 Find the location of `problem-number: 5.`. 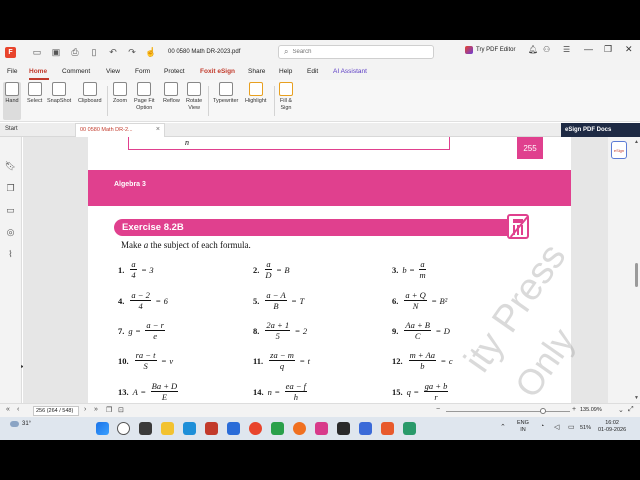

problem-number: 5. is located at coordinates (256, 300).